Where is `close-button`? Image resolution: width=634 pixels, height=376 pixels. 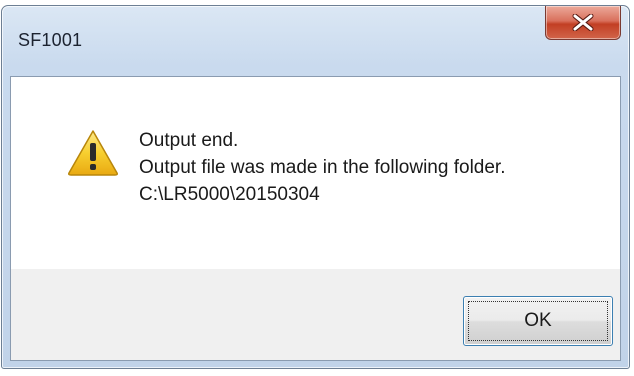
close-button is located at coordinates (583, 23).